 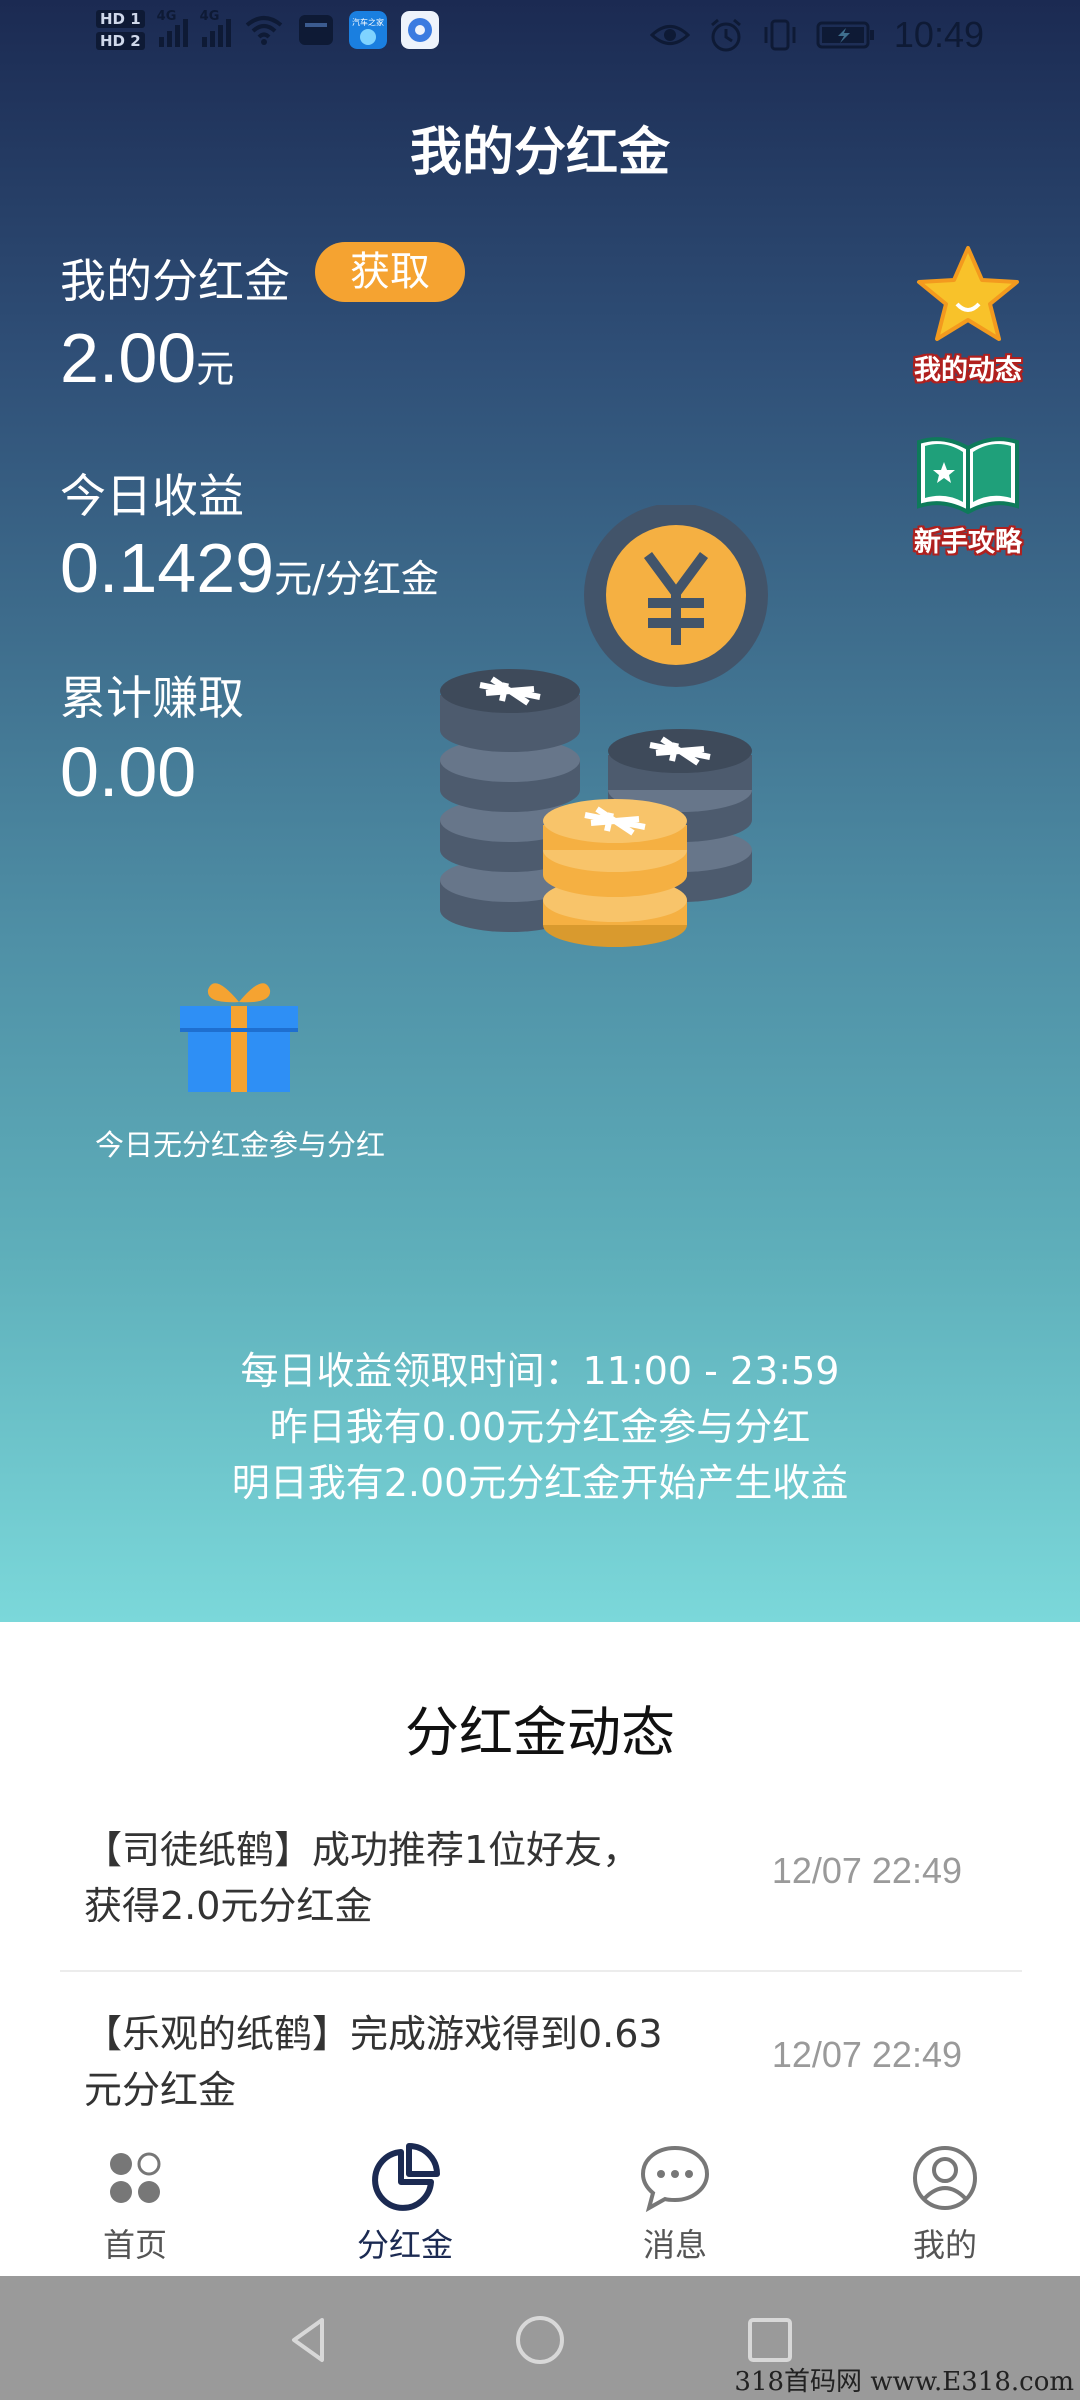 I want to click on home-icon, so click(x=540, y=2340).